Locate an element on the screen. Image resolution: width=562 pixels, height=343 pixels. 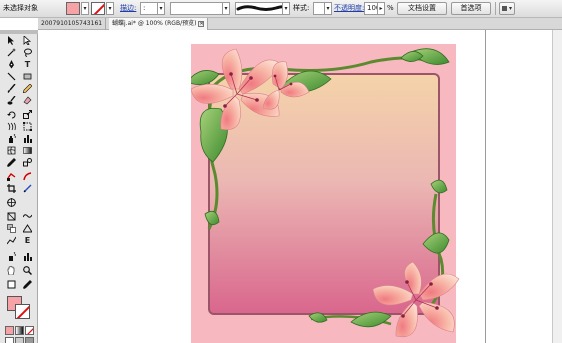
vertical-type-icon: E is located at coordinates (27, 240).